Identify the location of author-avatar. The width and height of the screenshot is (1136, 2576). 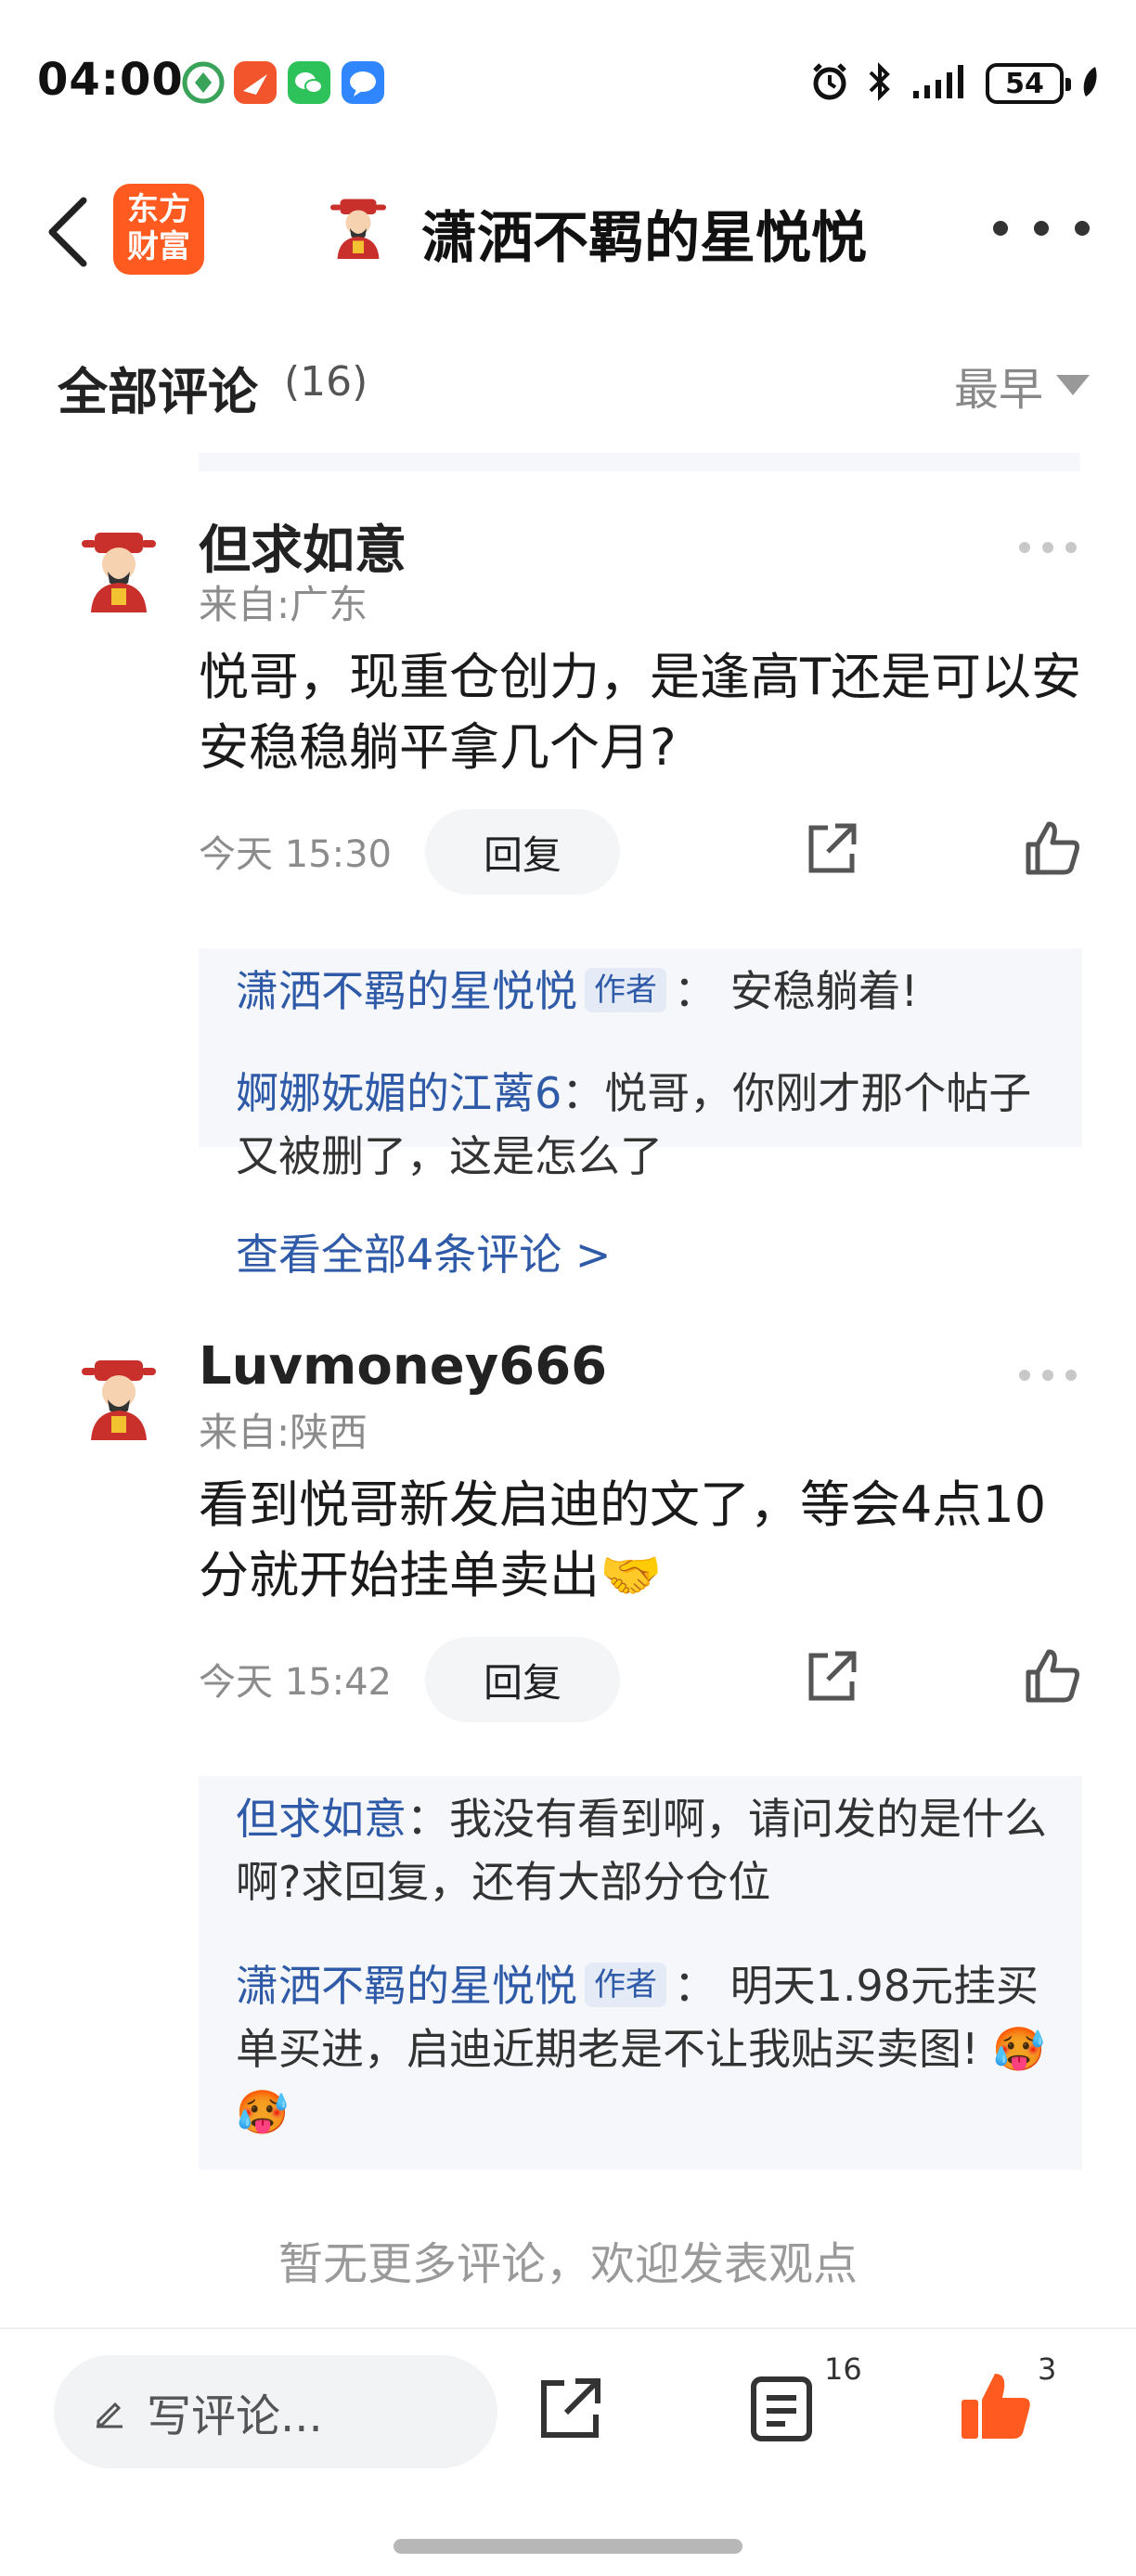
(358, 229).